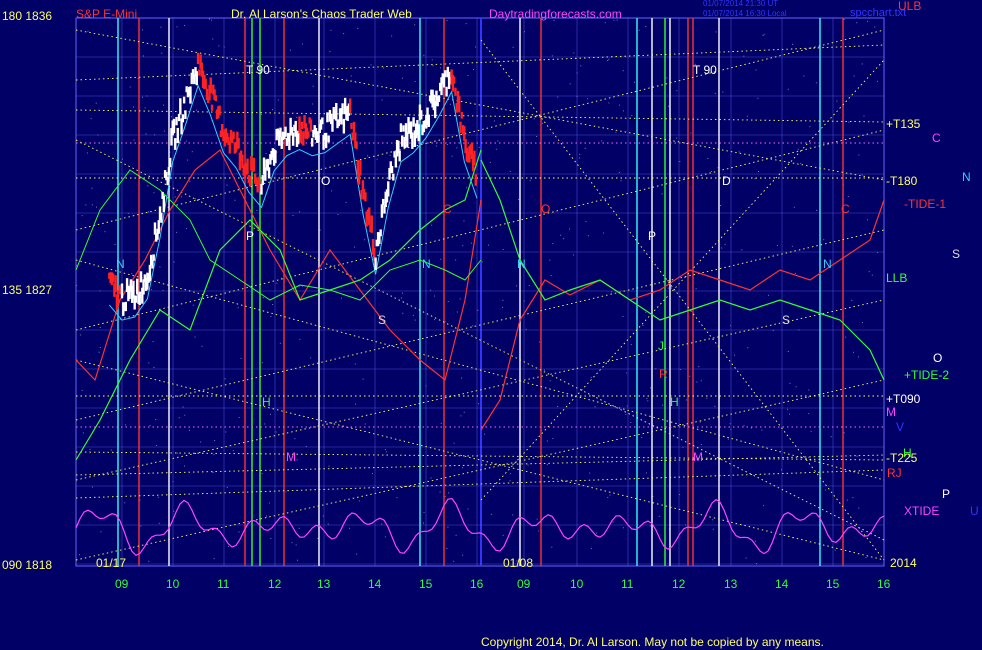  I want to click on timestamp-local: 01/07/2014 16:30 Local, so click(745, 13).